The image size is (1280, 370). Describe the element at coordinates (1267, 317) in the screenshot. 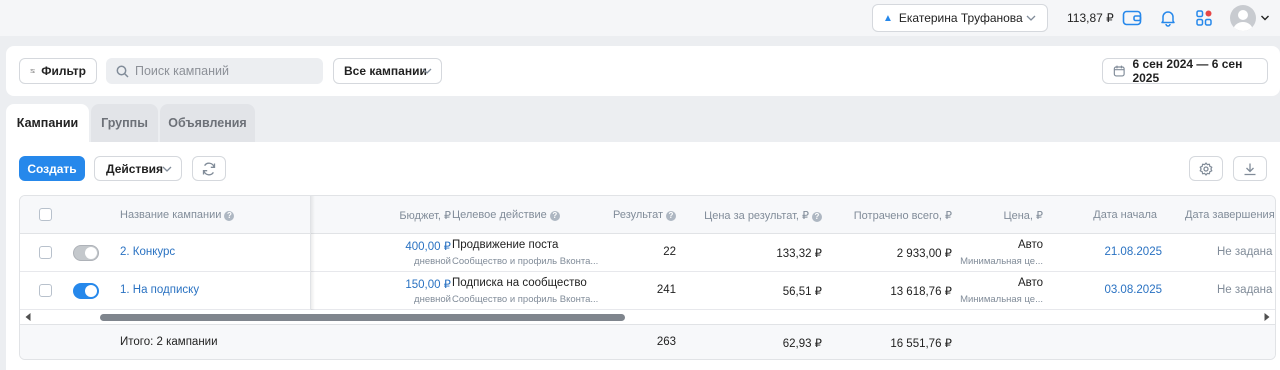

I see `scroll-right-icon` at that location.